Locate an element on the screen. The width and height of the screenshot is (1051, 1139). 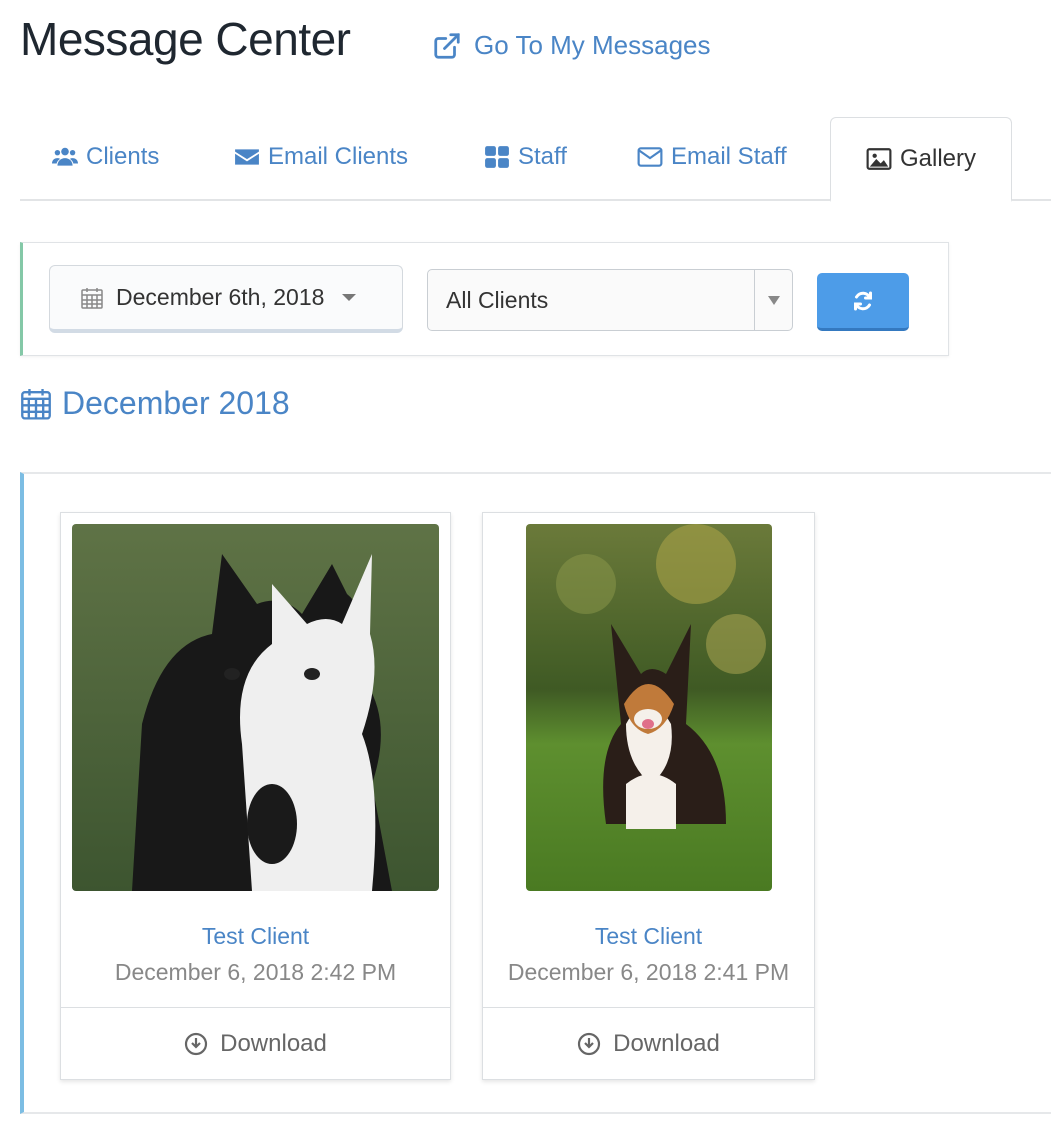
go-to-my-messages-label: Go To My Messages is located at coordinates (592, 45).